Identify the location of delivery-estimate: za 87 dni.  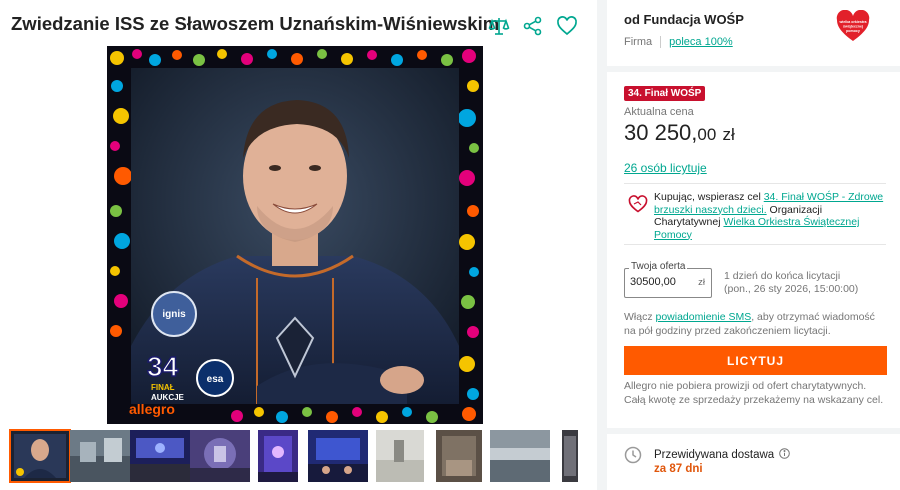
(678, 469).